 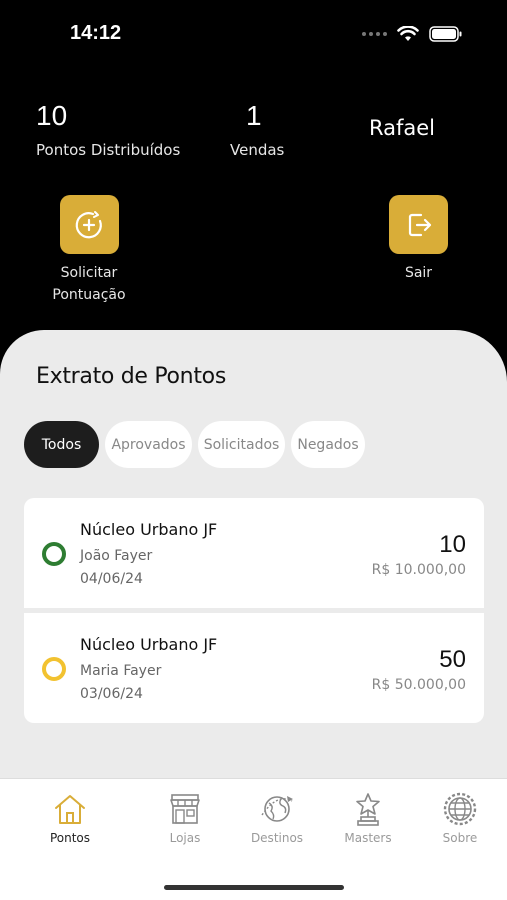 I want to click on tab-label: Sobre, so click(x=460, y=838).